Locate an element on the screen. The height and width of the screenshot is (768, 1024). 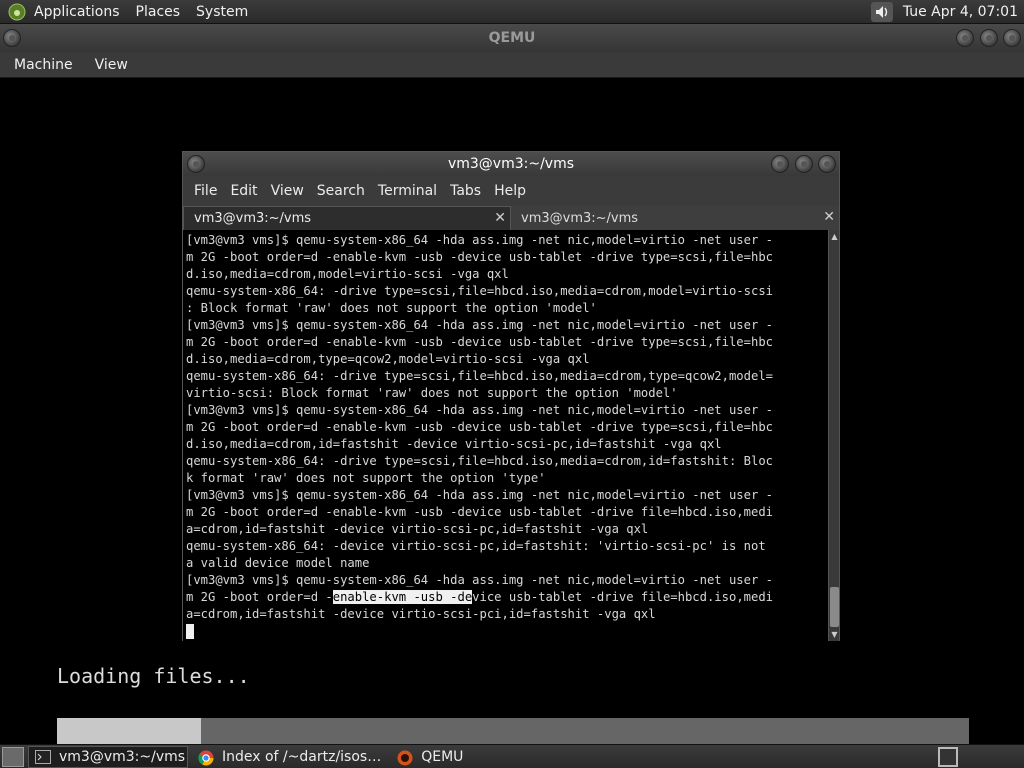
taskbar-item-terminal: vm3@vm3:~/vms is located at coordinates (108, 756).